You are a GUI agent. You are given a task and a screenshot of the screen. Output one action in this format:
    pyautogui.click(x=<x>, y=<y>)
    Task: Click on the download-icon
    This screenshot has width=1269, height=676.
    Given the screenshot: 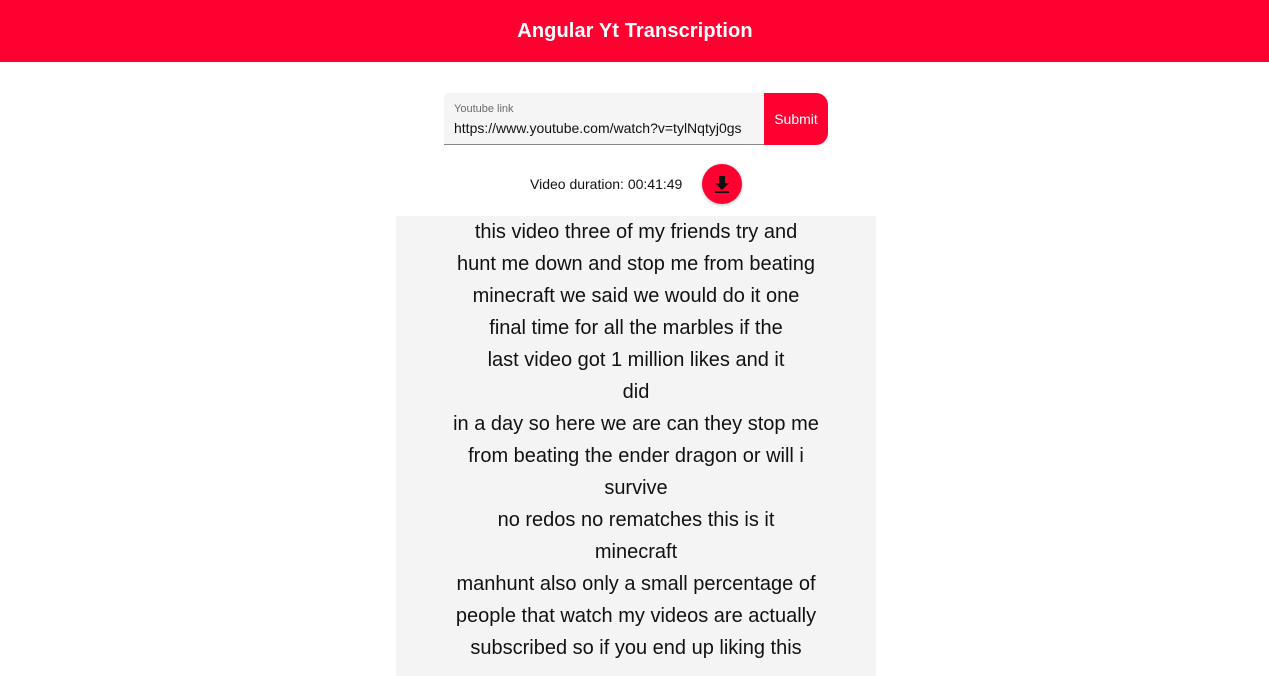 What is the action you would take?
    pyautogui.click(x=722, y=184)
    